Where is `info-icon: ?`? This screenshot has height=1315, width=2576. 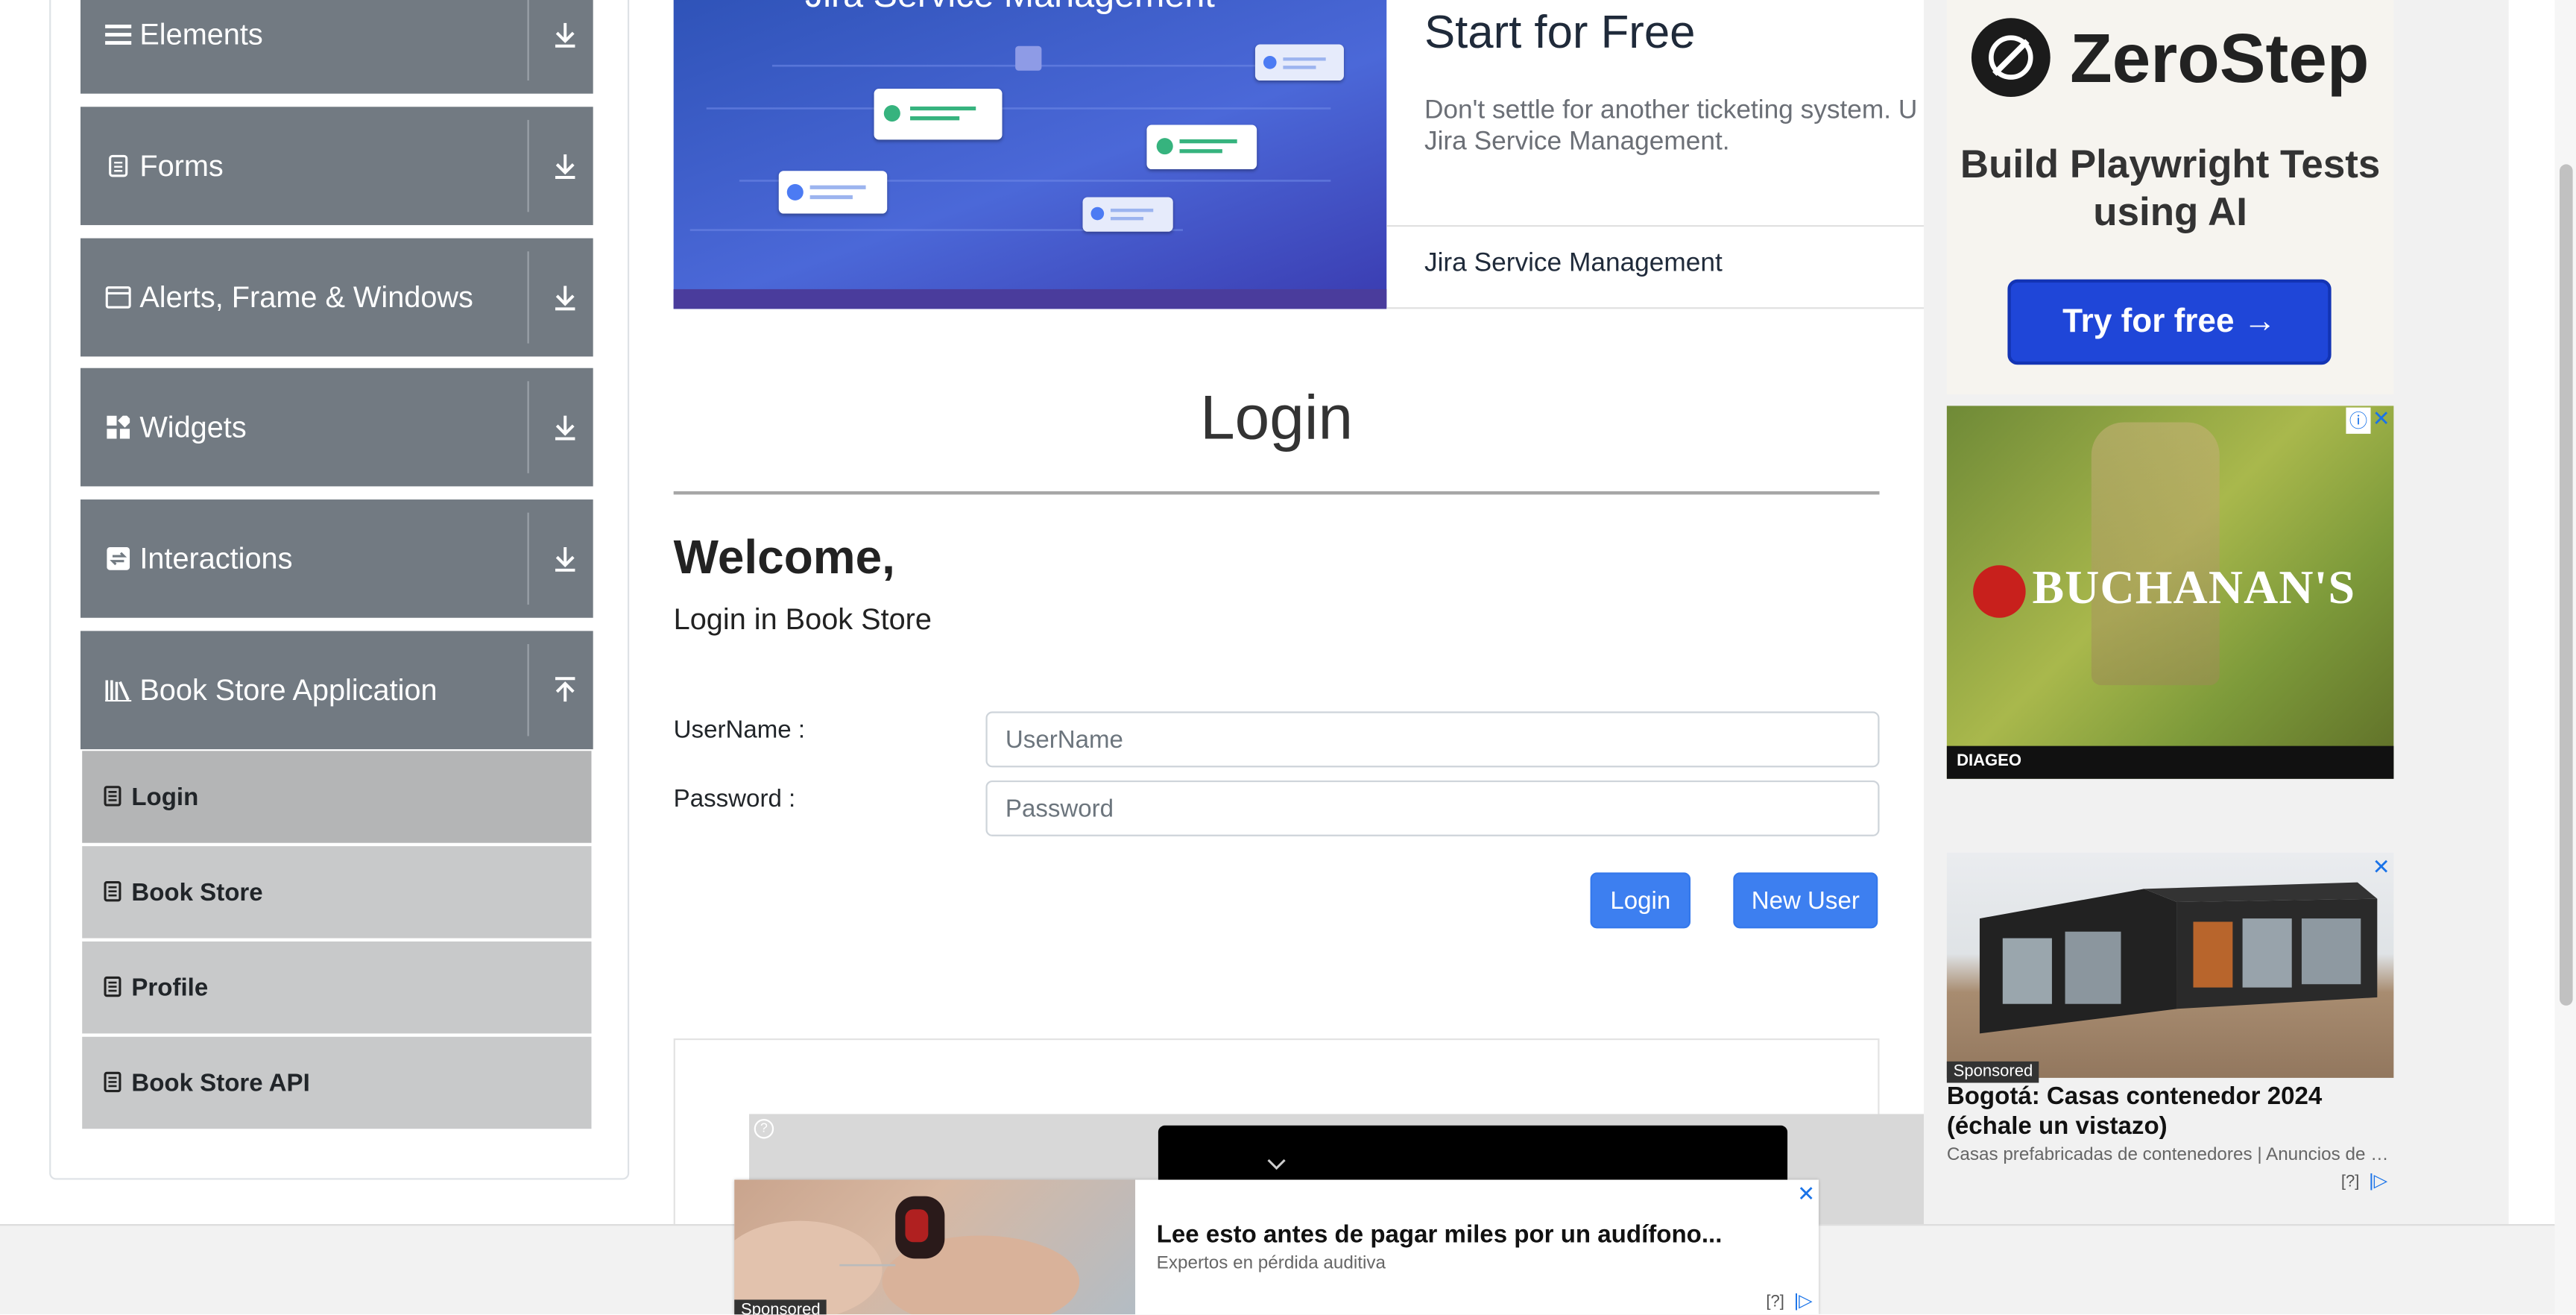 info-icon: ? is located at coordinates (764, 1129).